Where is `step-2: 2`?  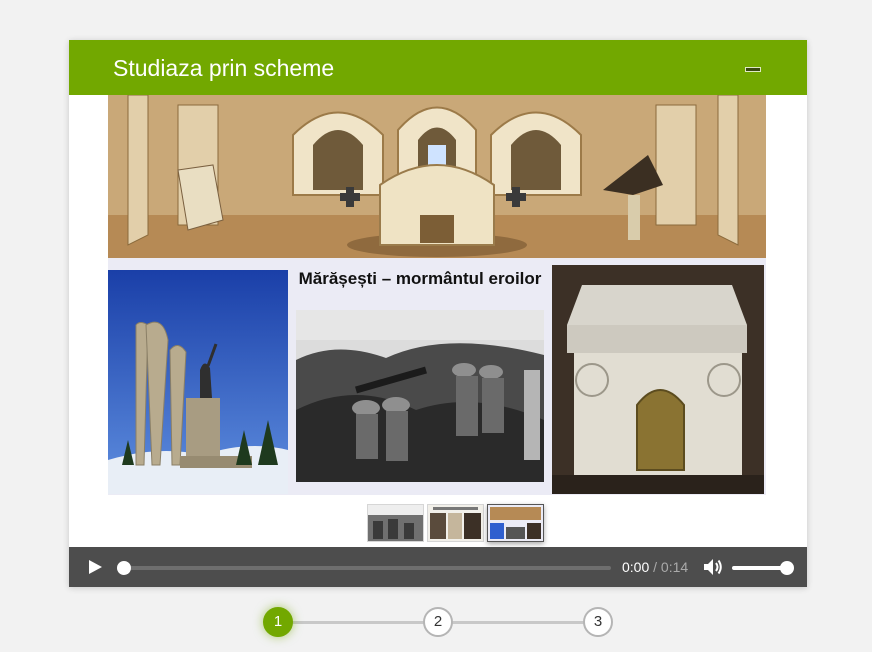 step-2: 2 is located at coordinates (438, 622).